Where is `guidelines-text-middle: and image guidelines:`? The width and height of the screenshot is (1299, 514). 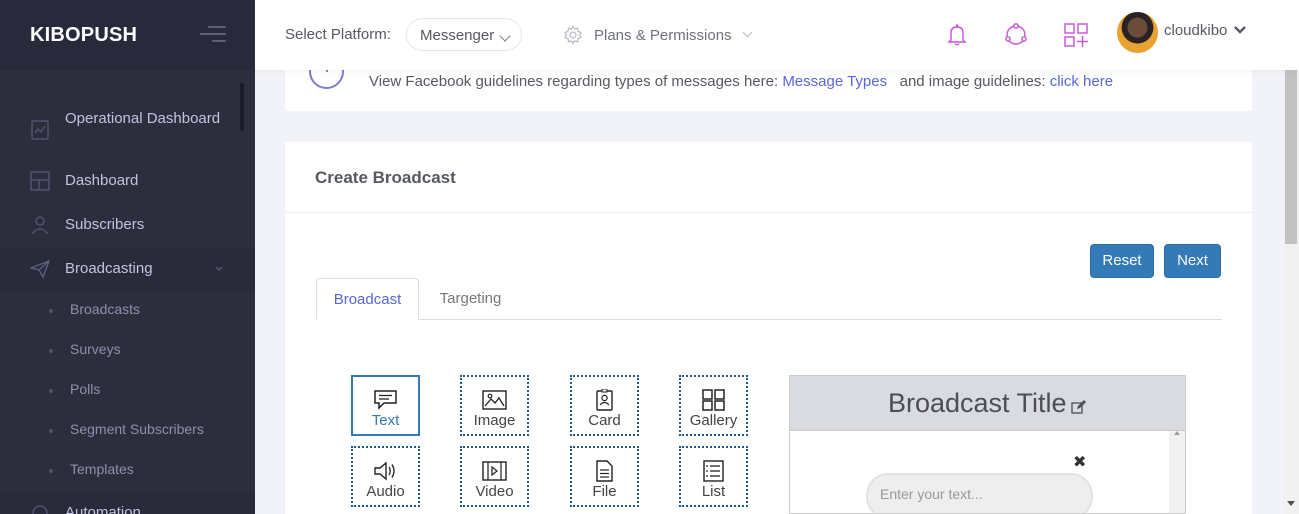
guidelines-text-middle: and image guidelines: is located at coordinates (972, 81).